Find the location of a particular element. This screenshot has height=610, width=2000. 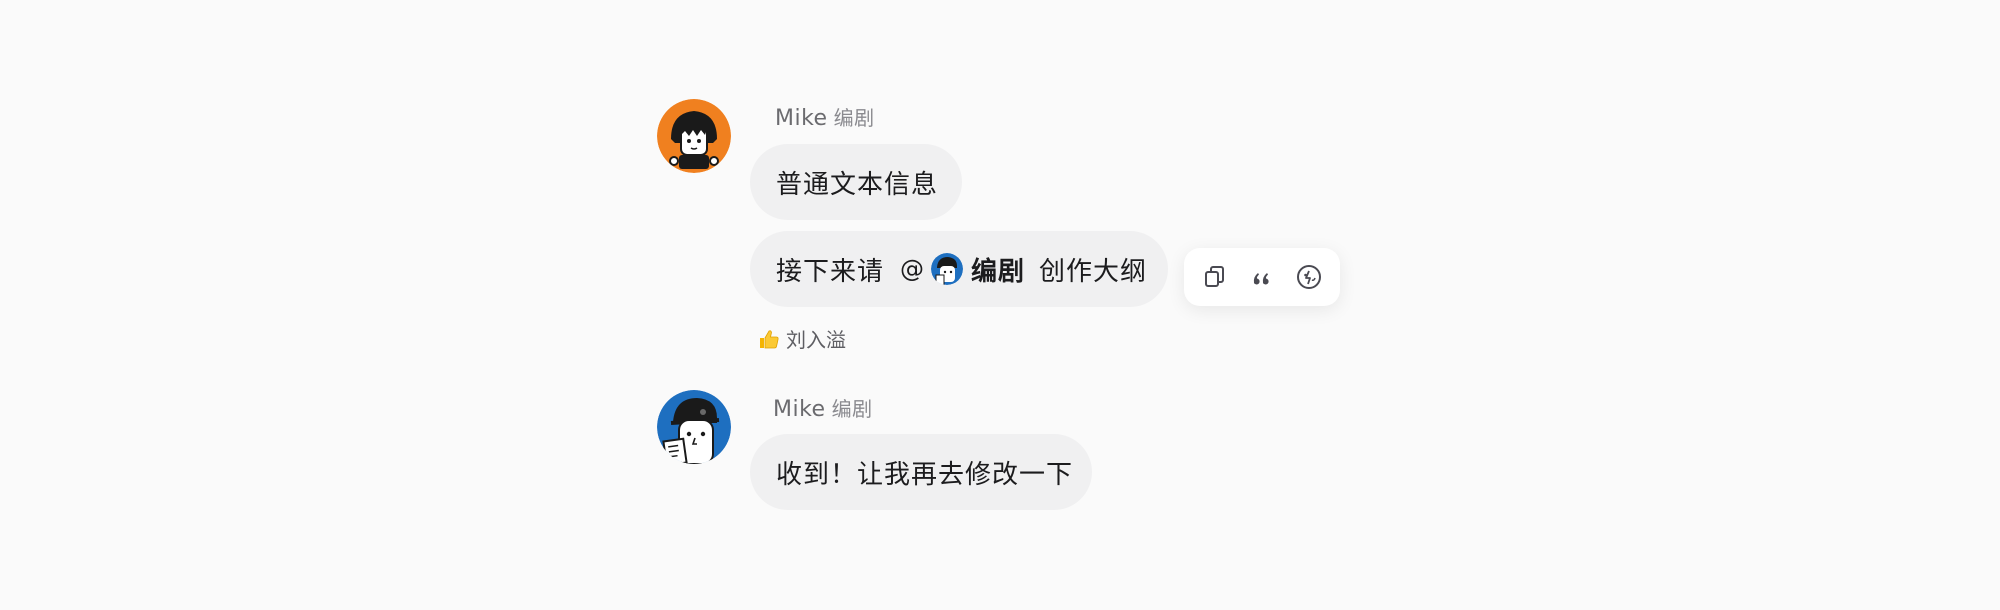

reaction-summary: 刘入溢 is located at coordinates (802, 338).